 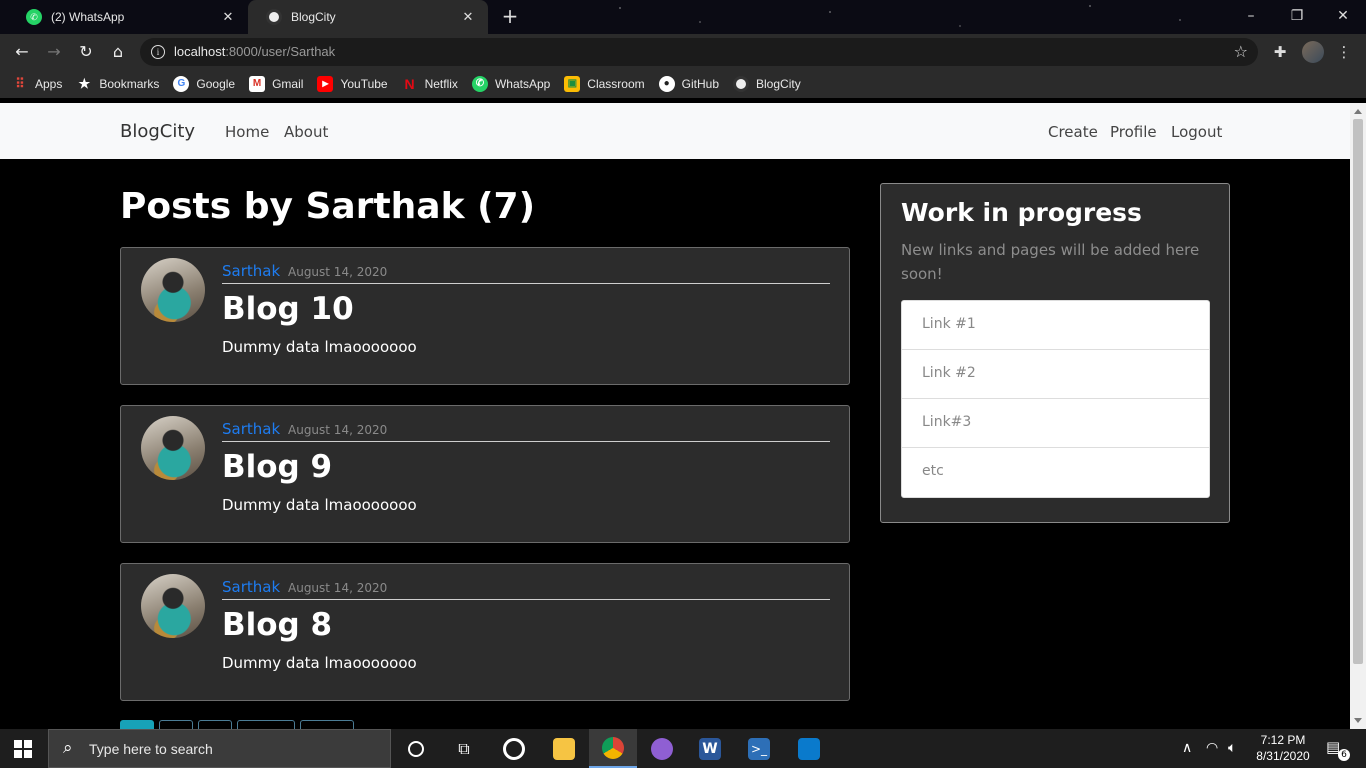 I want to click on clock-date: 8/31/2020, so click(x=1283, y=756).